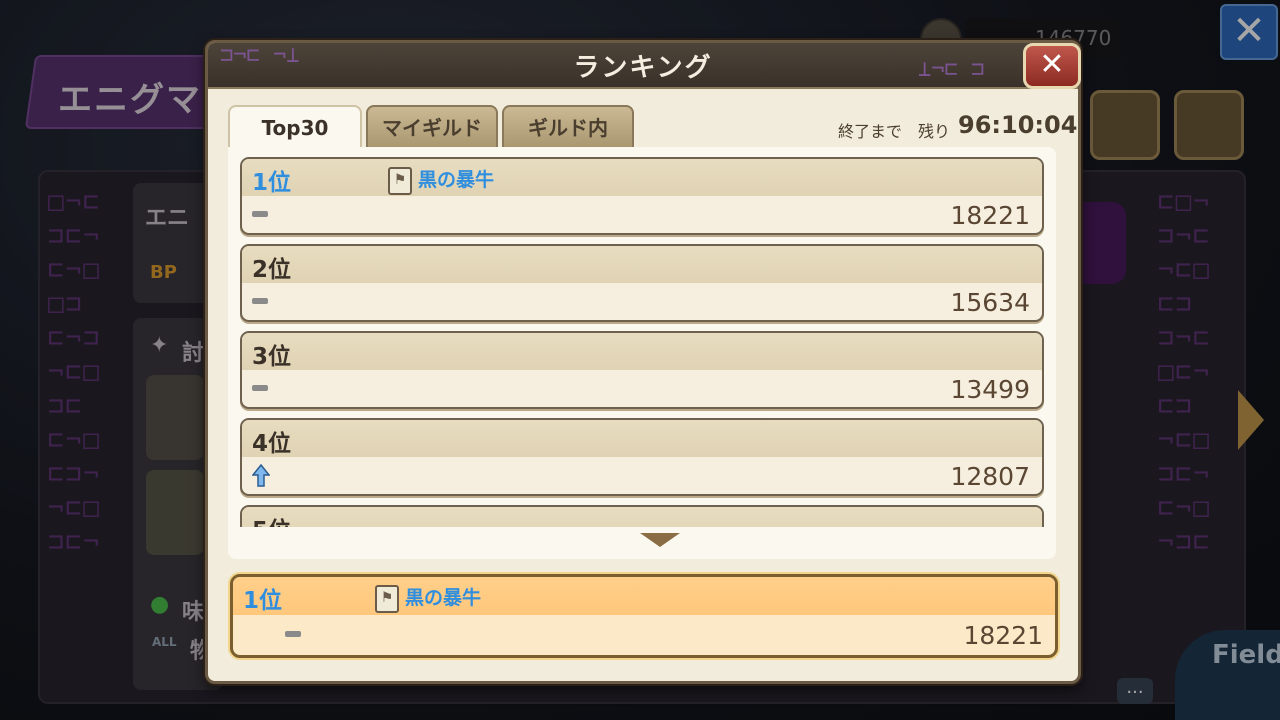 This screenshot has height=720, width=1280. Describe the element at coordinates (443, 598) in the screenshot. I see `my-guild-name: 黒の暴牛` at that location.